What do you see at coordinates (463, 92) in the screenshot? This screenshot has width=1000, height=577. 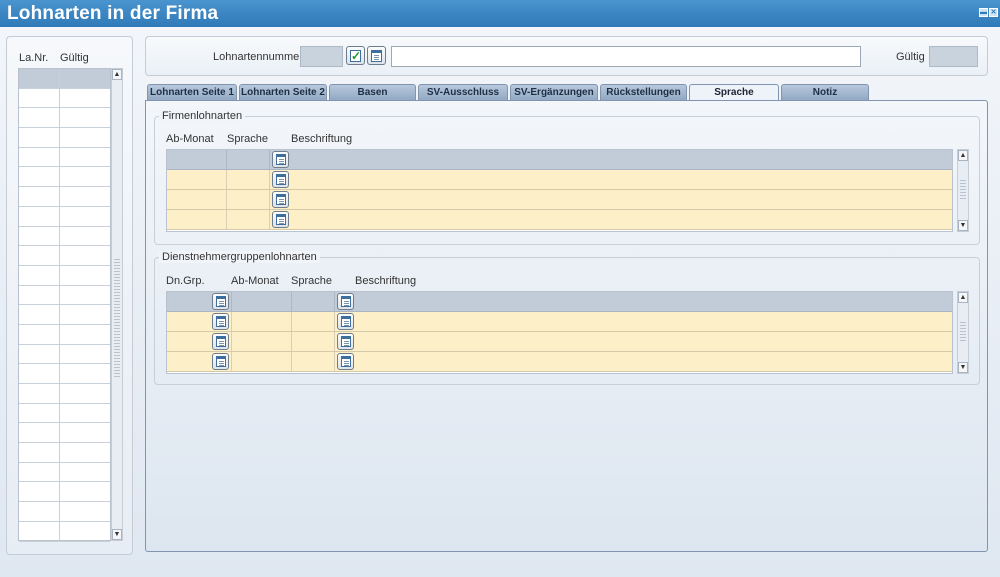 I see `tab-sv-ausschluss: SV-Ausschluss` at bounding box center [463, 92].